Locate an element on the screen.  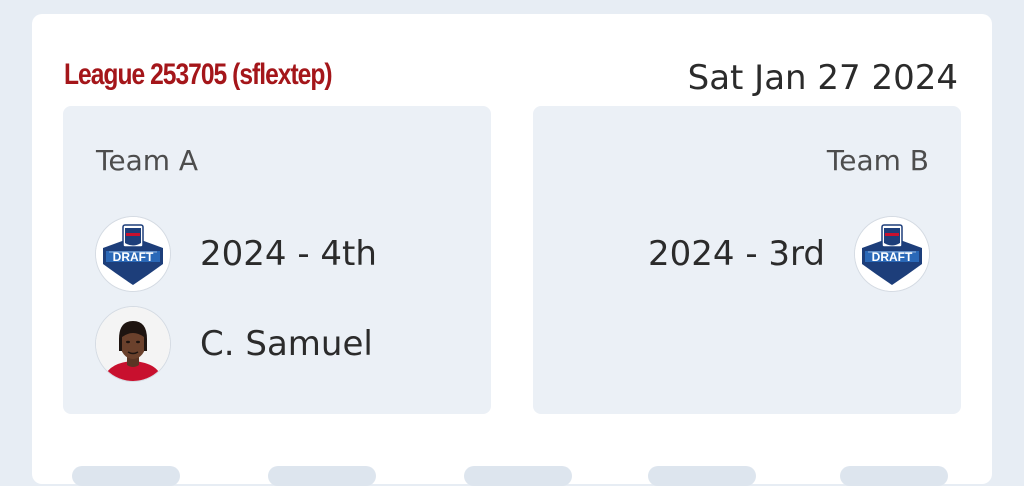
team-b-name: Team B is located at coordinates (877, 160).